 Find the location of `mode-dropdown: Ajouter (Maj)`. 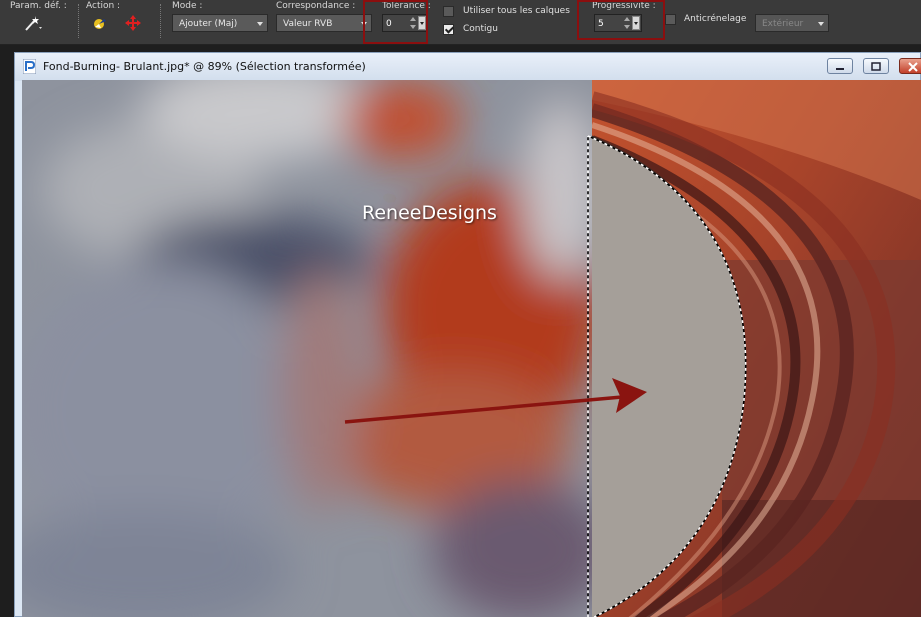

mode-dropdown: Ajouter (Maj) is located at coordinates (220, 23).